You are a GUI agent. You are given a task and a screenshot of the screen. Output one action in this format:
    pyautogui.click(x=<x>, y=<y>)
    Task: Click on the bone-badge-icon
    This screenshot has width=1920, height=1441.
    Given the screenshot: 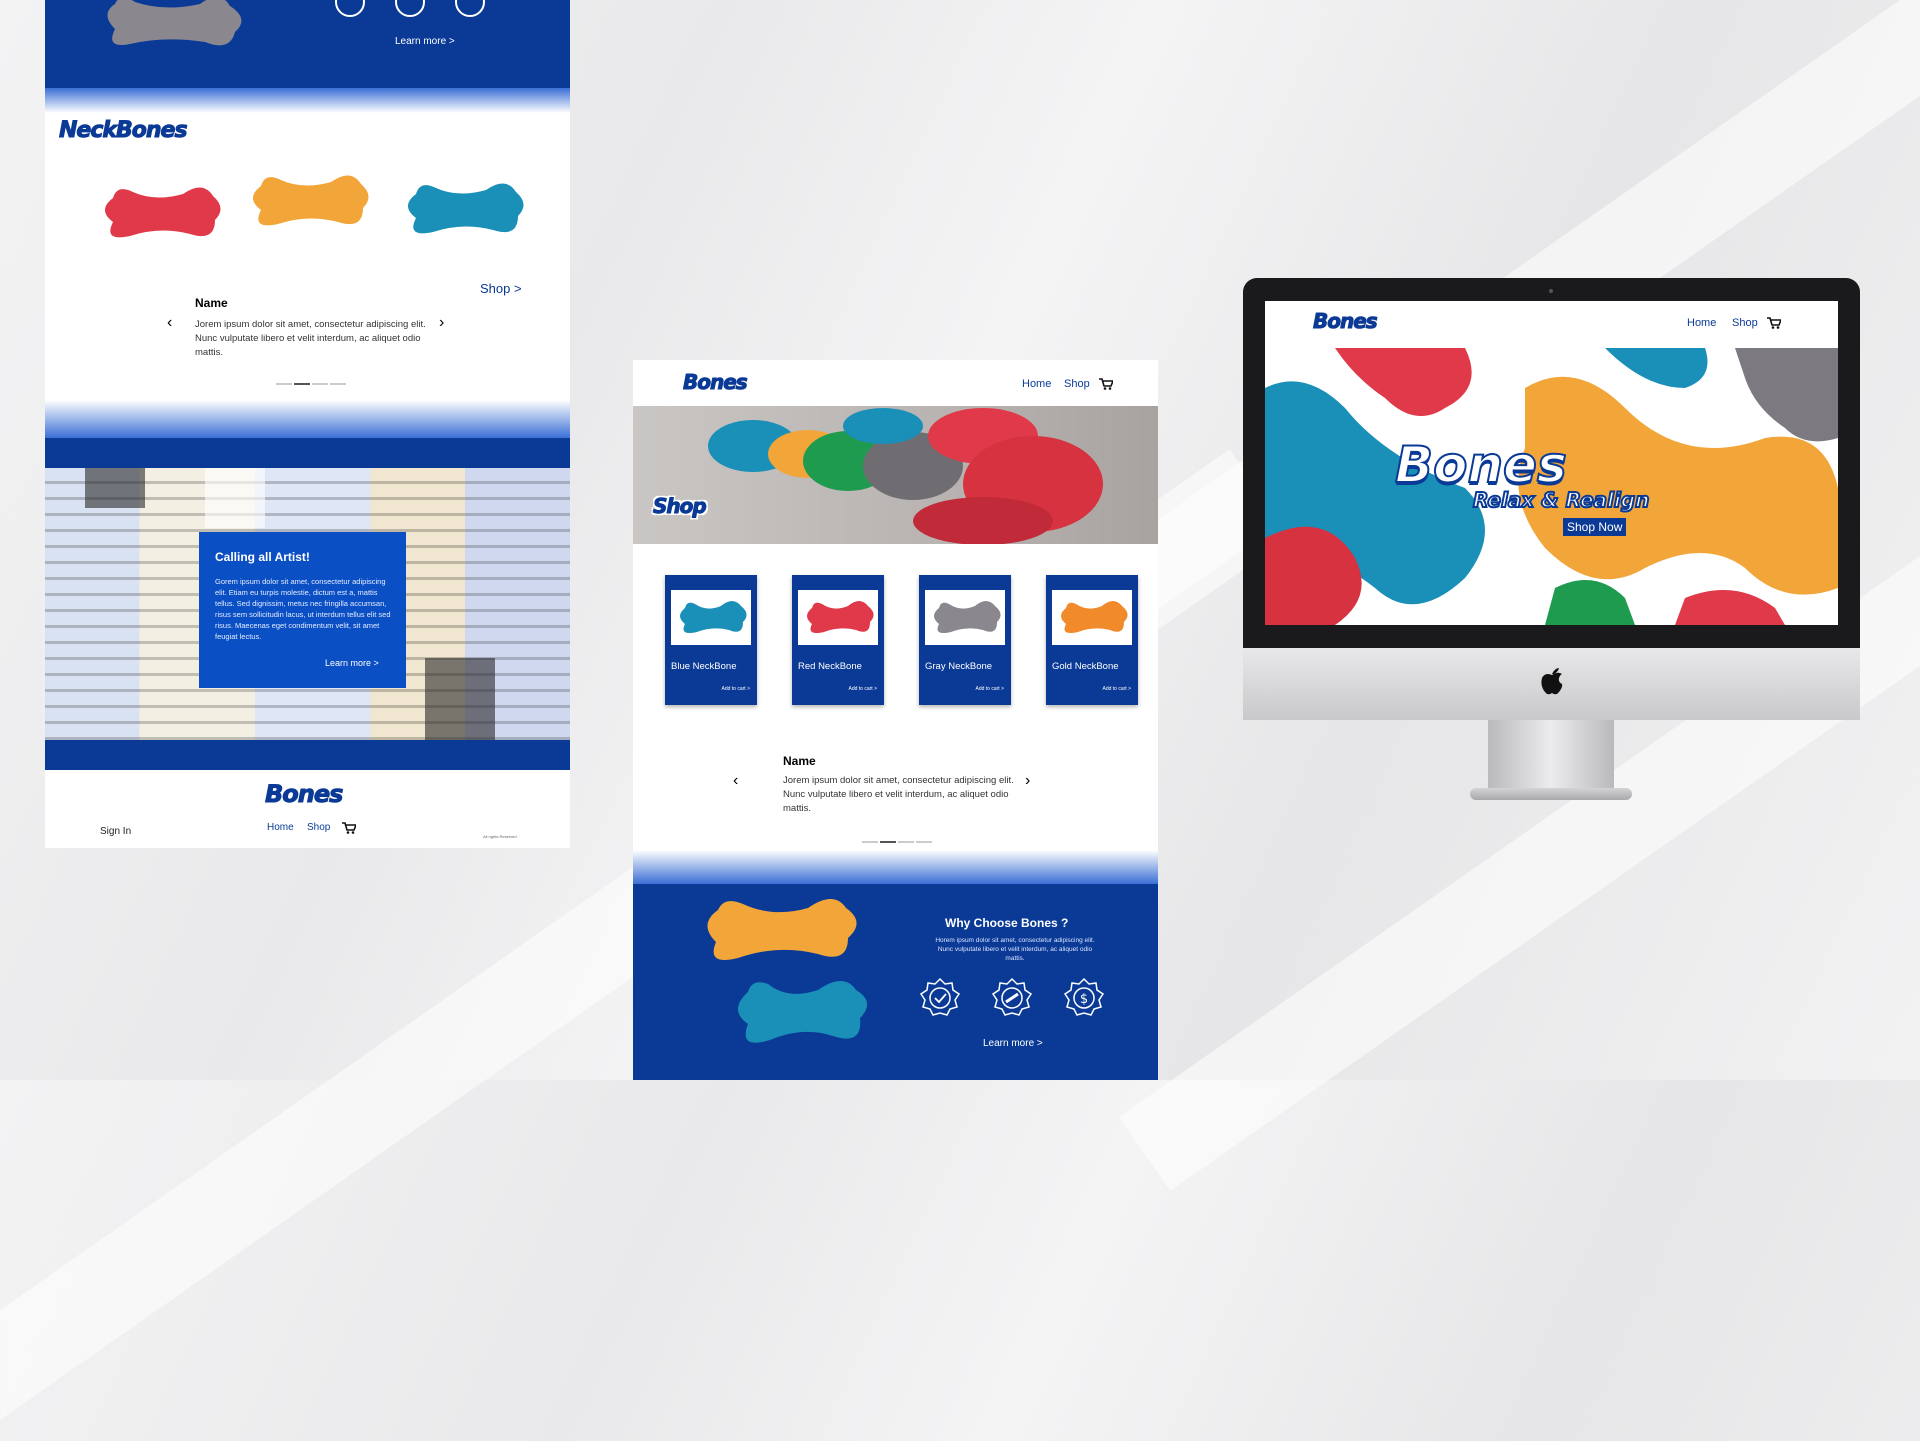 What is the action you would take?
    pyautogui.click(x=1012, y=996)
    